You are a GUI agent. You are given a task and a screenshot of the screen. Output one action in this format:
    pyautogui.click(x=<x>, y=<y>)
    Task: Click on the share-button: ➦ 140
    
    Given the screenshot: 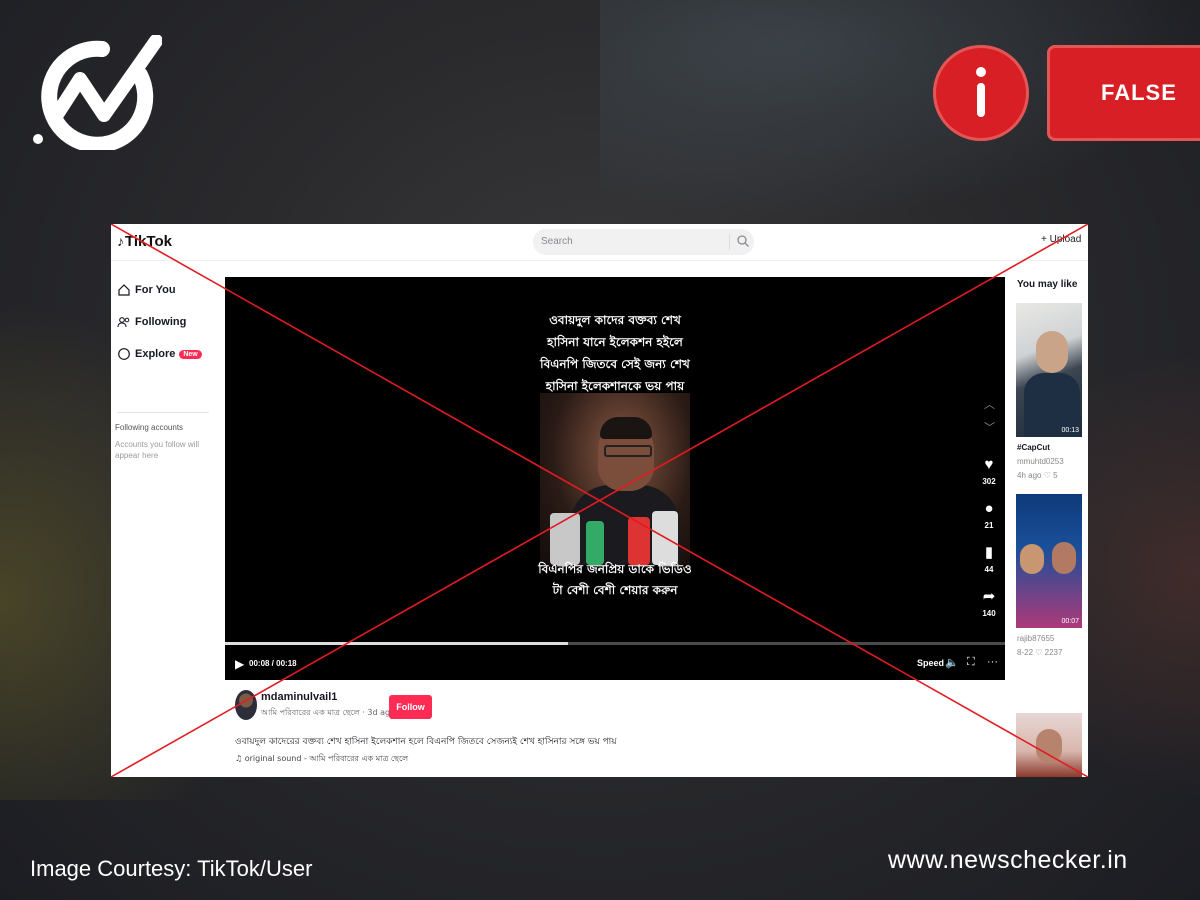 What is the action you would take?
    pyautogui.click(x=989, y=603)
    